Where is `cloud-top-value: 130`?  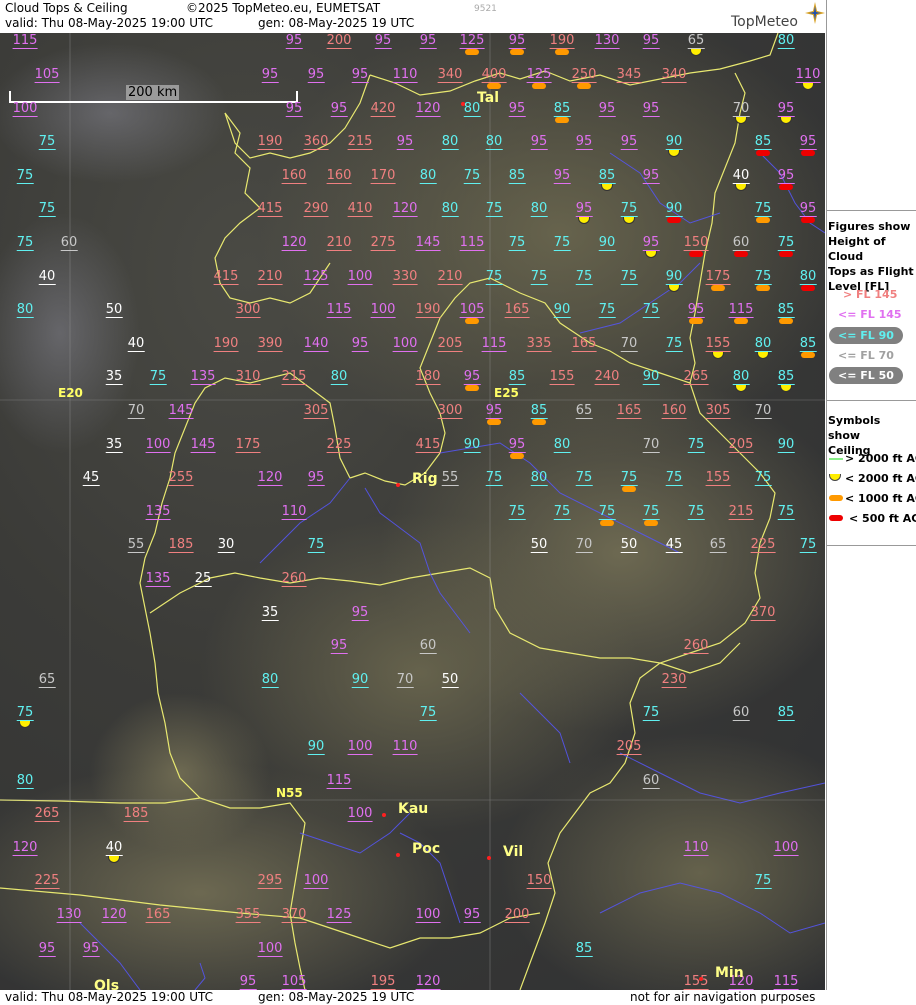 cloud-top-value: 130 is located at coordinates (607, 41).